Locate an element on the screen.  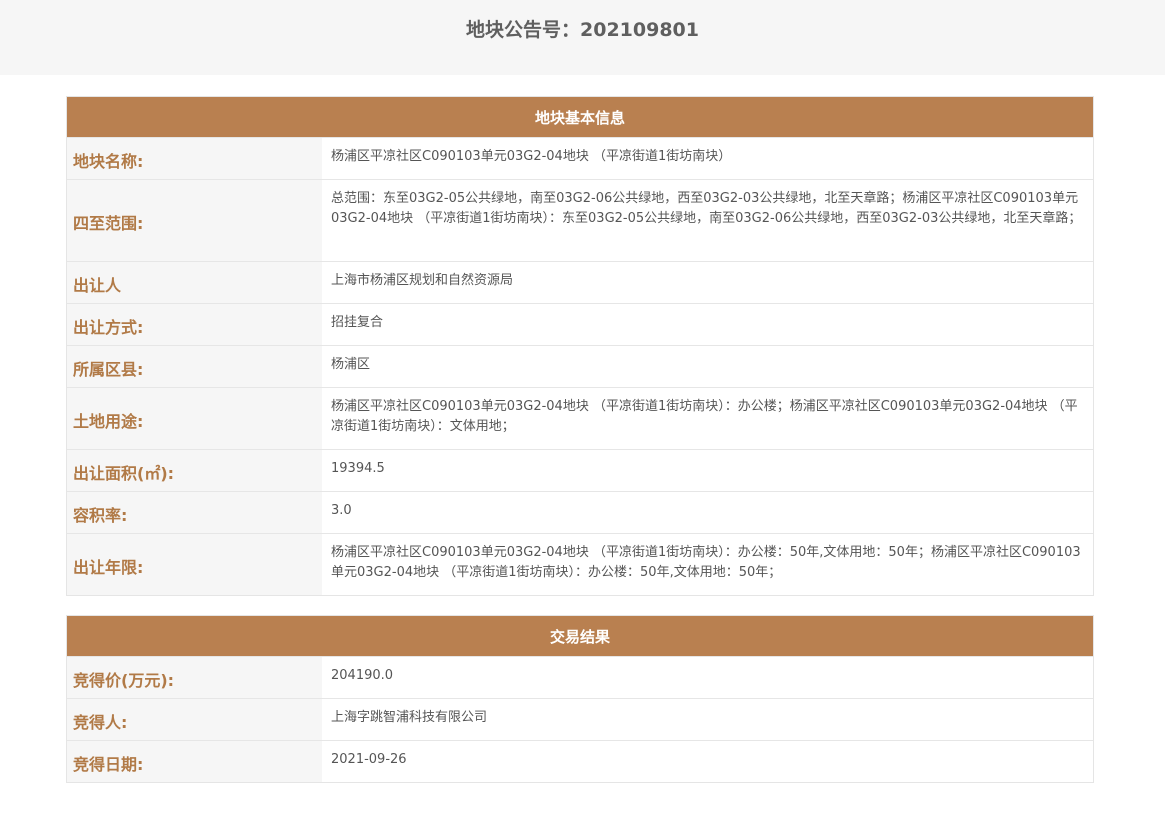
info-row-area: 出让面积(㎡): 19394.5 is located at coordinates (580, 470).